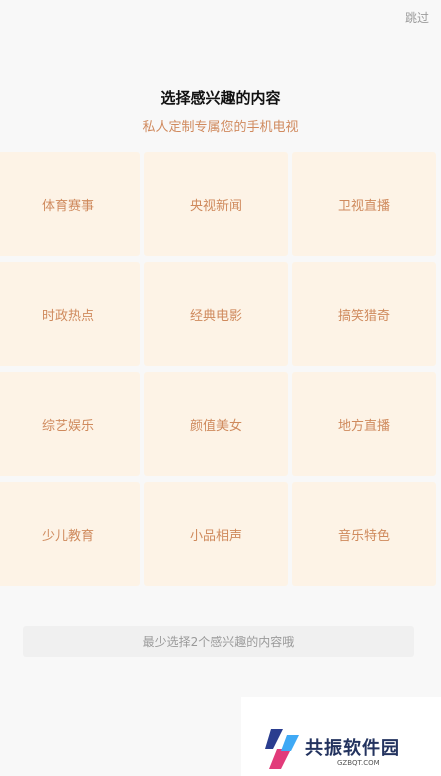 The width and height of the screenshot is (441, 776). Describe the element at coordinates (352, 748) in the screenshot. I see `watermark-name: 共振软件园` at that location.